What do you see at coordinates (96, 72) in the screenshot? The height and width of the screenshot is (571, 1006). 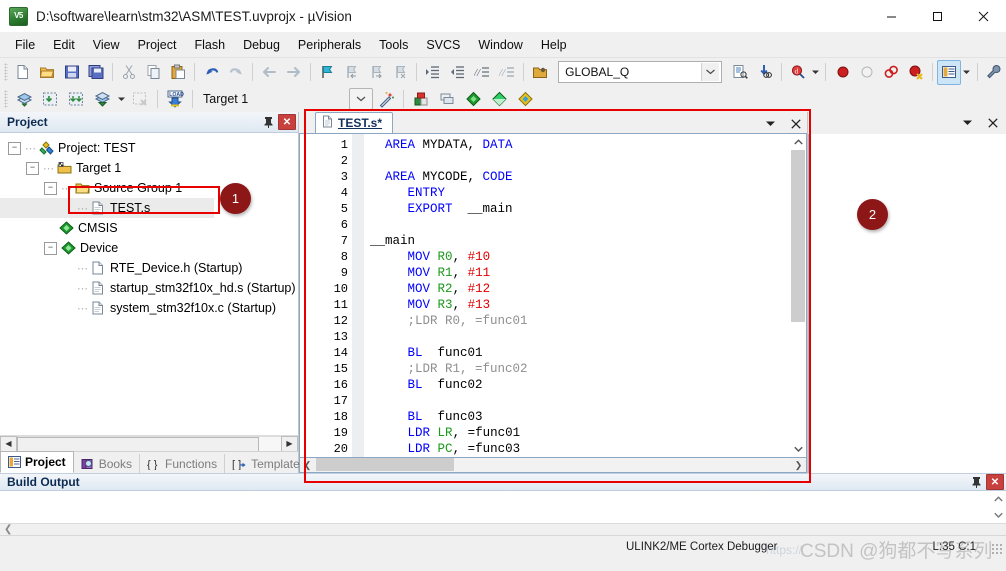 I see `save-all-icon` at bounding box center [96, 72].